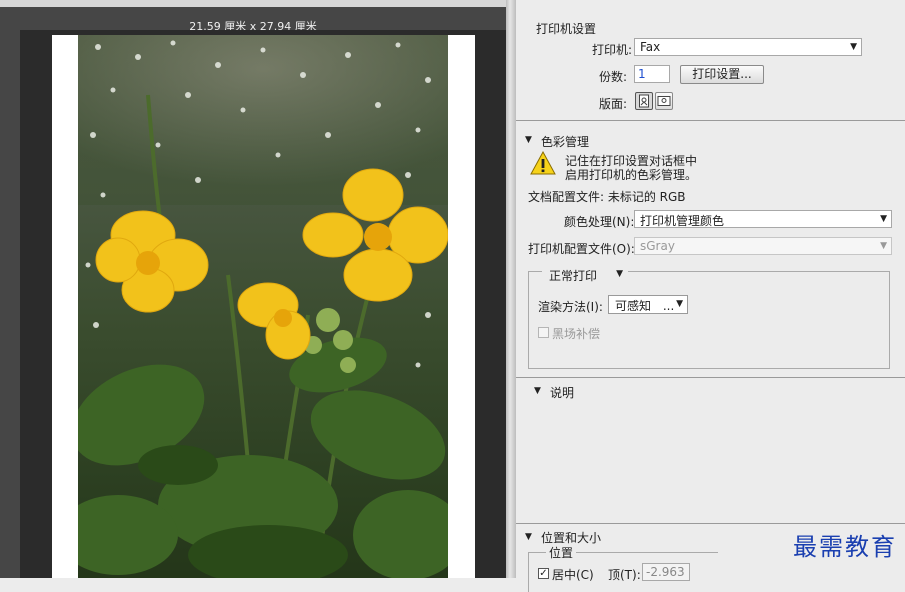  I want to click on center-checkbox: ✓, so click(543, 573).